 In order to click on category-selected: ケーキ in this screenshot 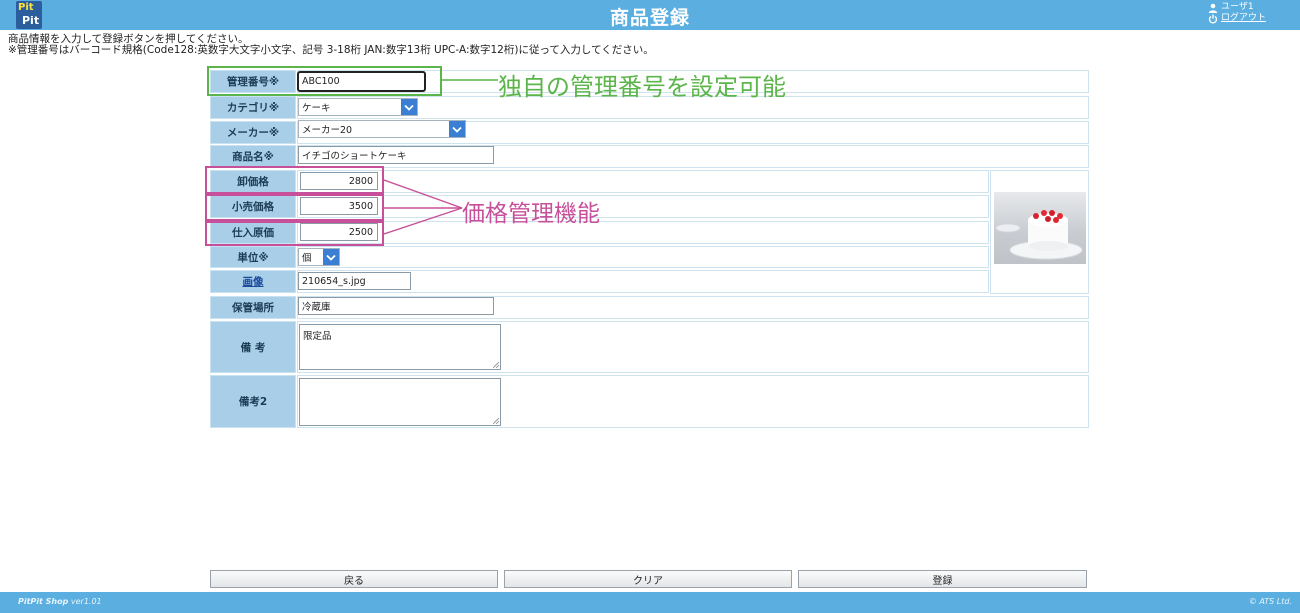, I will do `click(316, 108)`.